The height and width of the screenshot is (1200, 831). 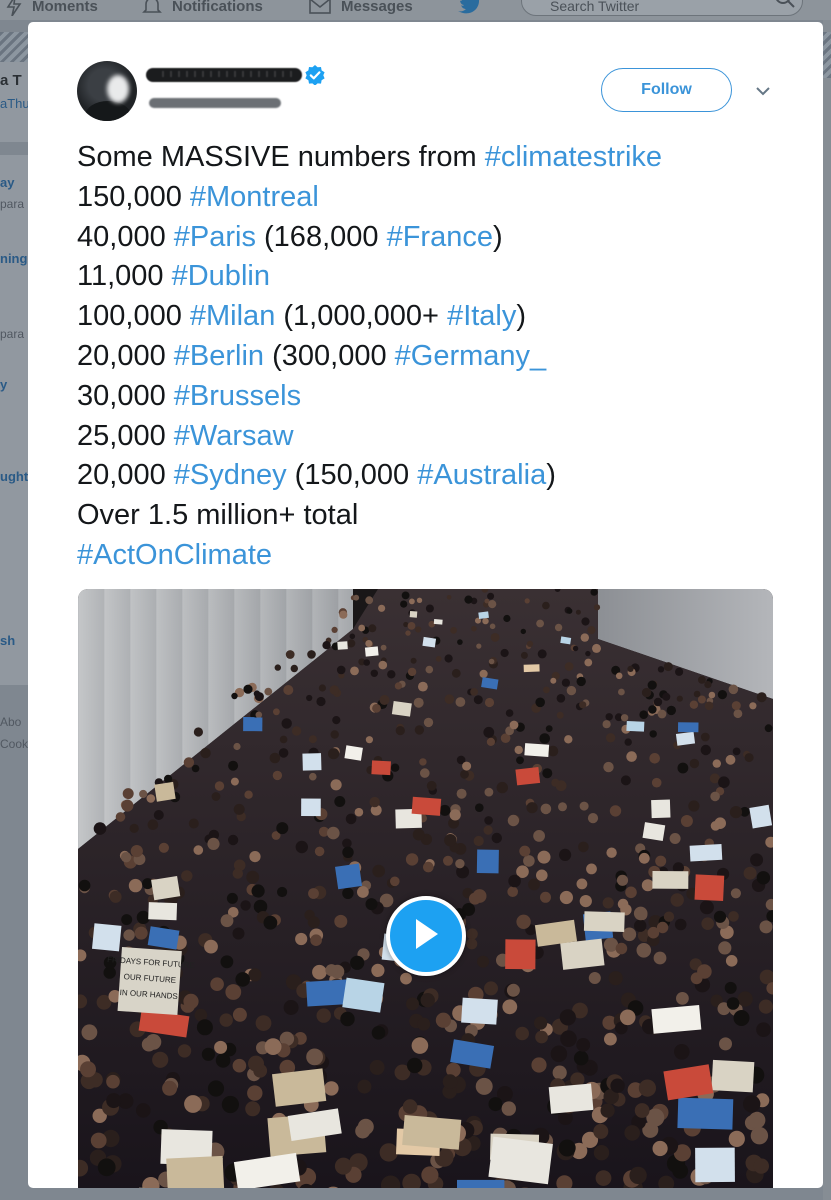 What do you see at coordinates (125, 395) in the screenshot?
I see `tweet-text-segment: 30,000` at bounding box center [125, 395].